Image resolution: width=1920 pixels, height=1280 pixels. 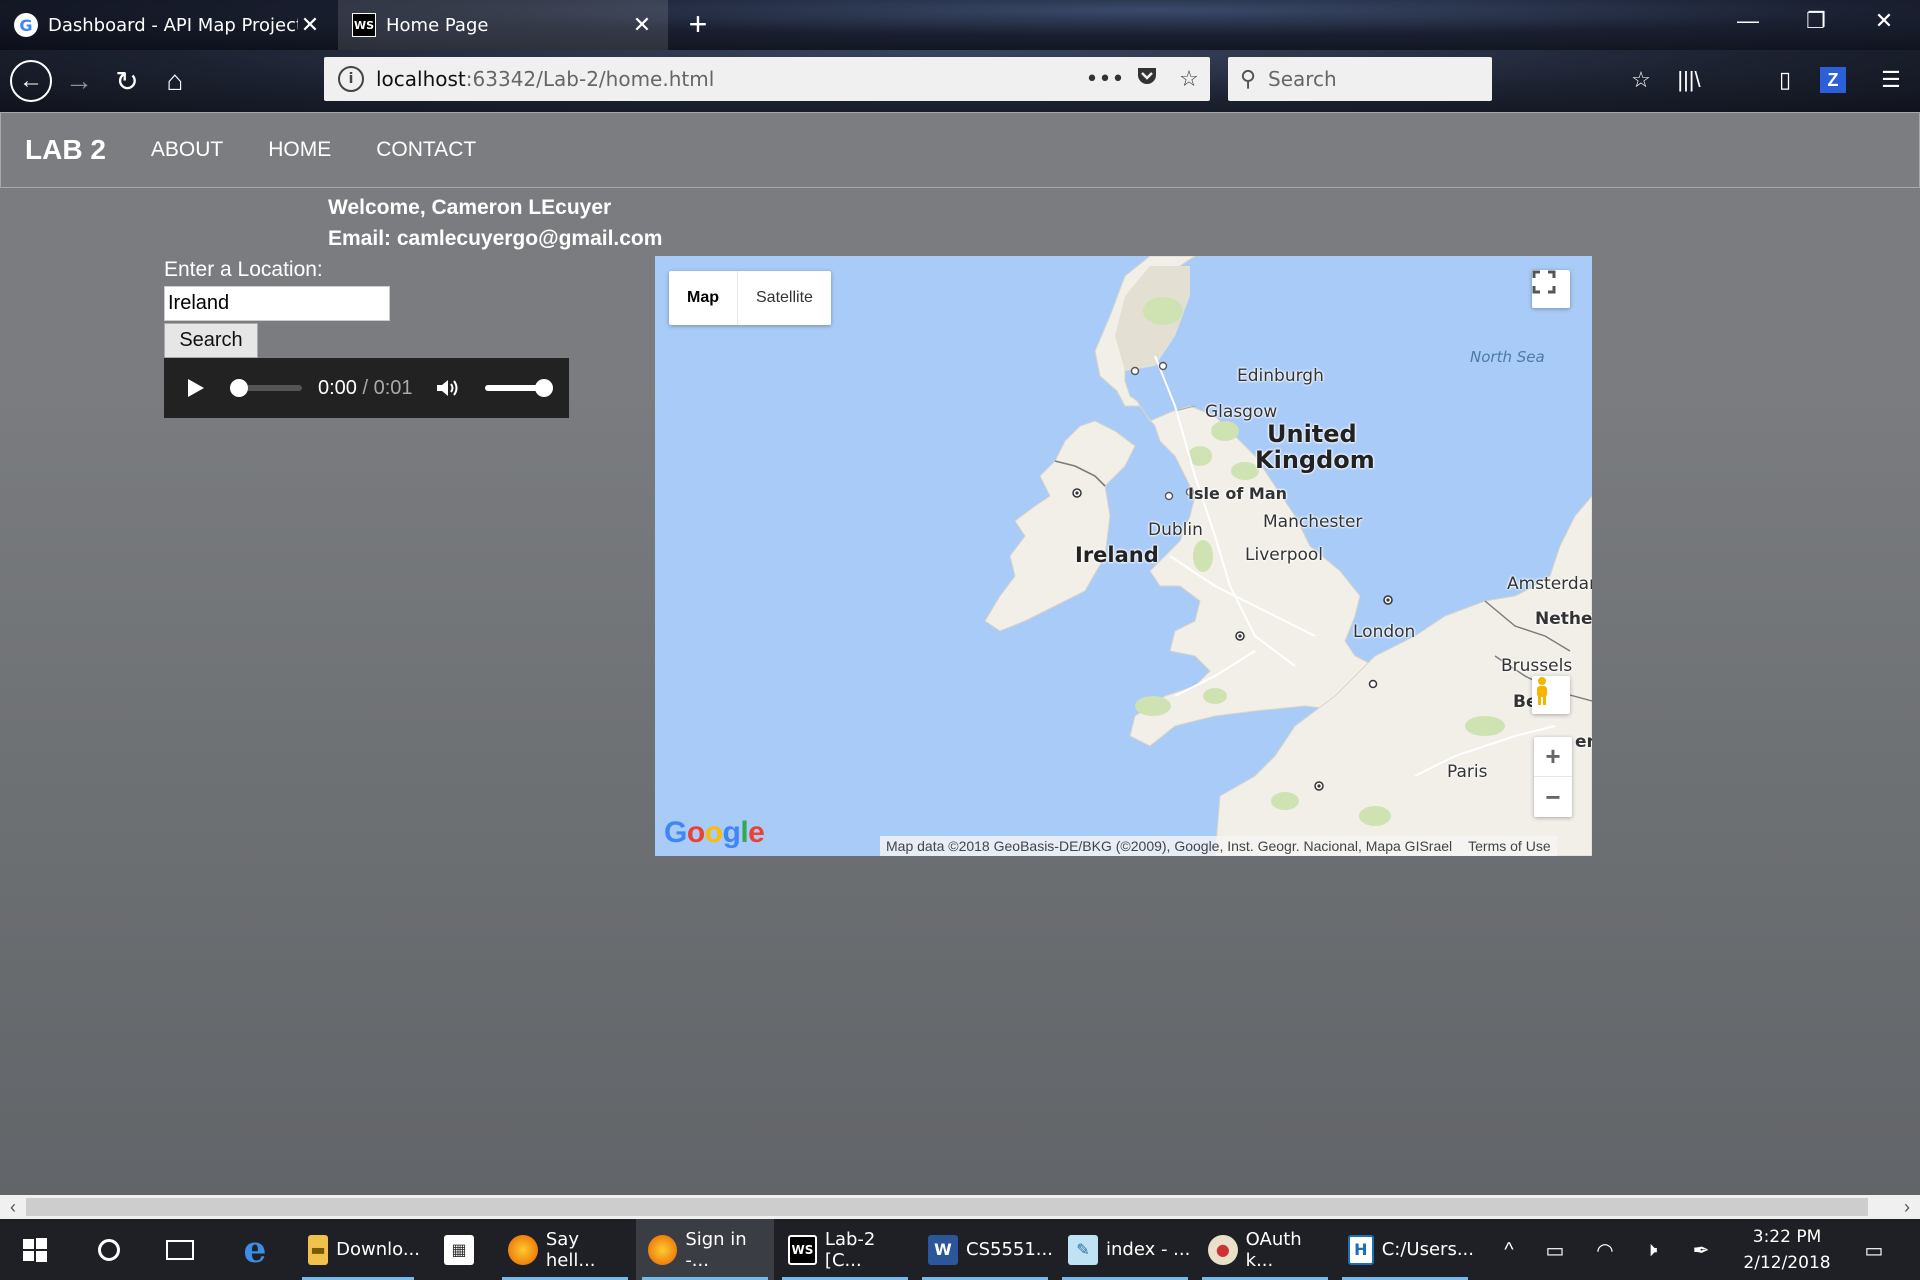 I want to click on search-icon: ⚲, so click(x=1248, y=79).